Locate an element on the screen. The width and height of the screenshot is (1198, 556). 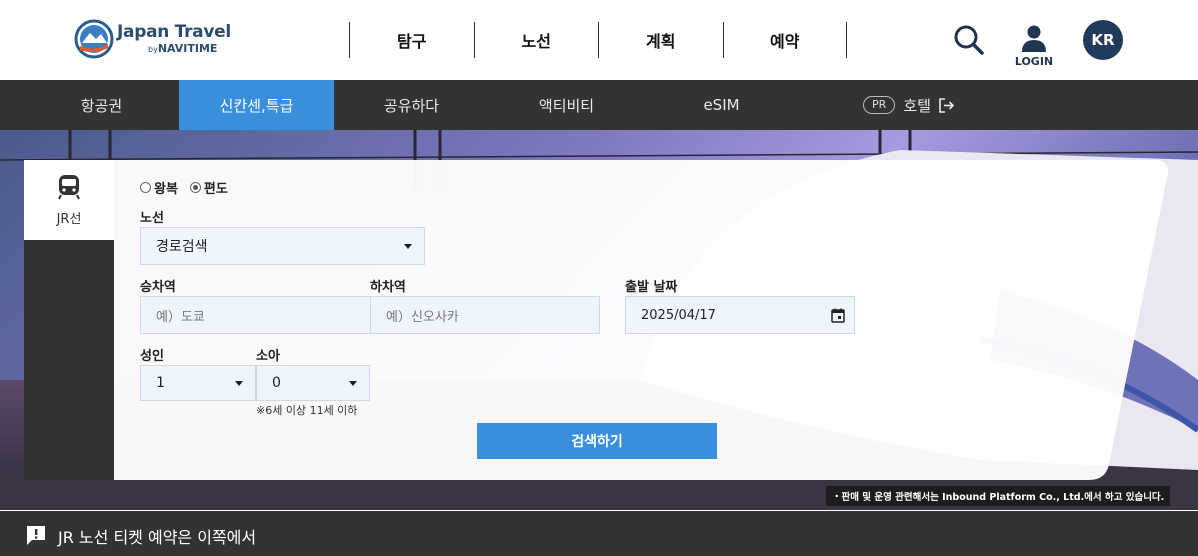
user-icon is located at coordinates (1034, 38).